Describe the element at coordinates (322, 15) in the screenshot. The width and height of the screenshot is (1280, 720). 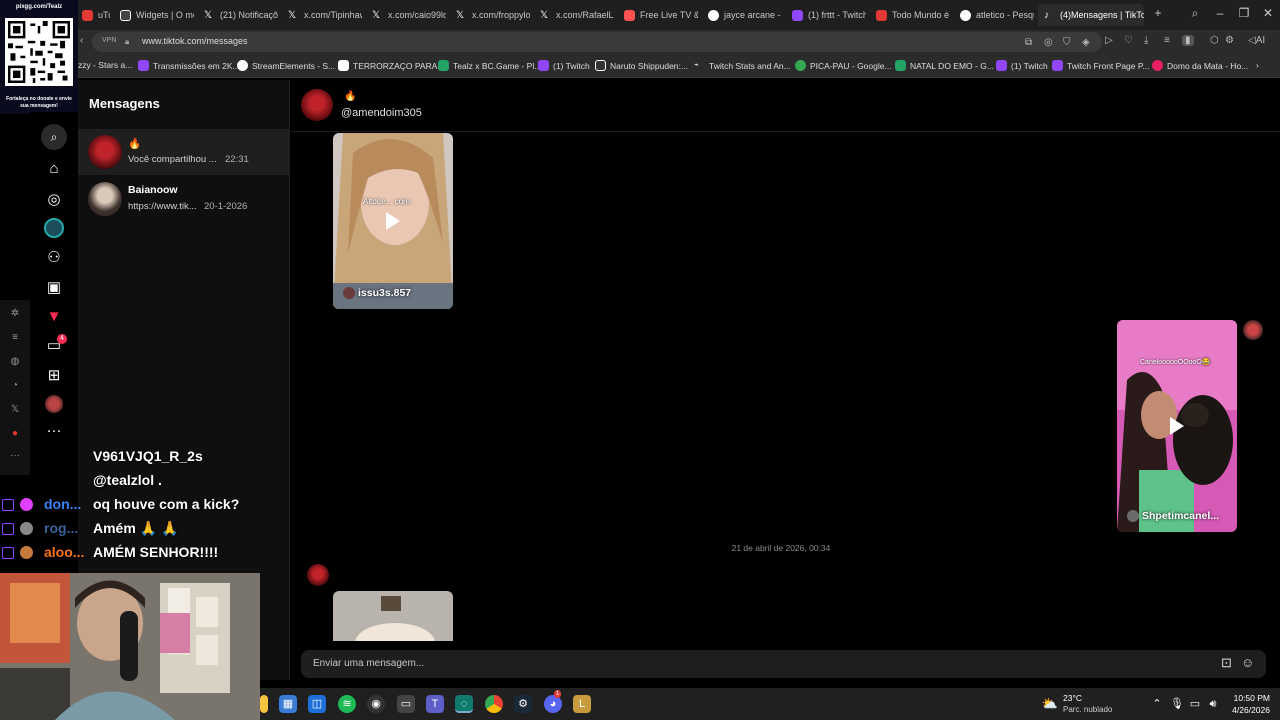
I see `browser-tab: 𝕏x.com/Tipinhaw` at that location.